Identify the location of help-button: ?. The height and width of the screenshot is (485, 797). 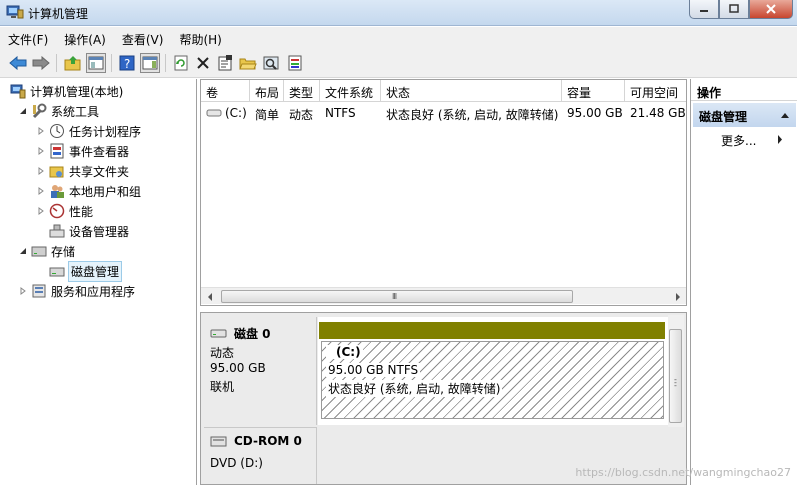
(127, 63).